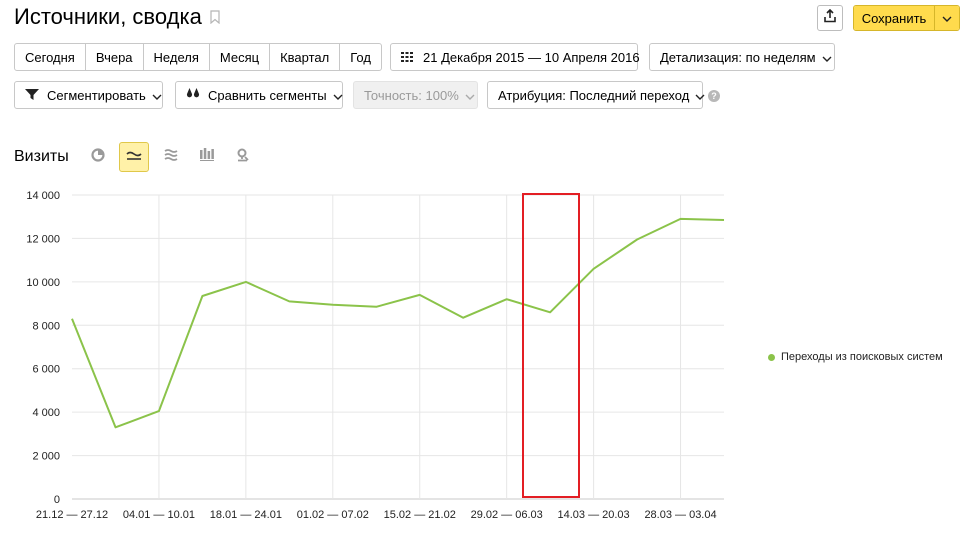 Image resolution: width=970 pixels, height=556 pixels. I want to click on date-range-button: 21 Декабря 2015 — 10 Апреля 2016, so click(515, 57).